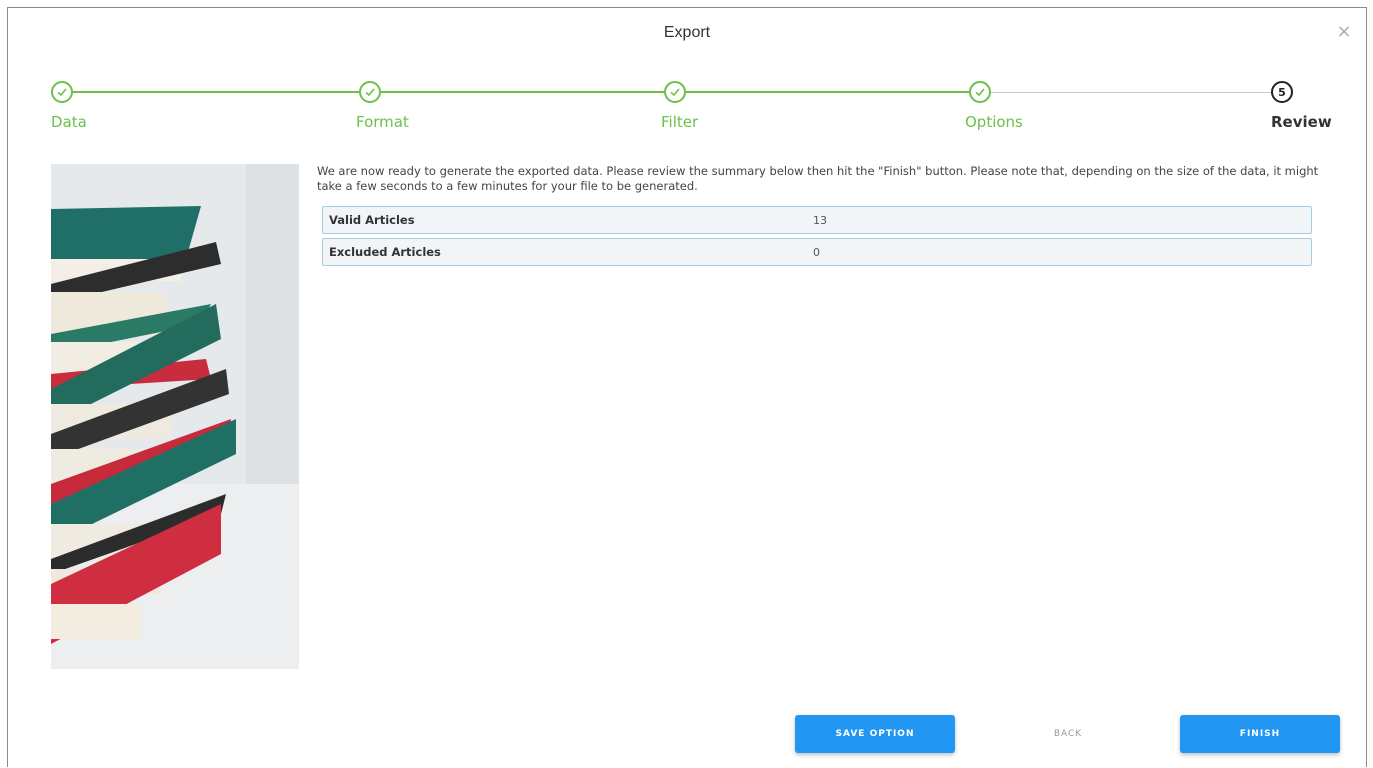  Describe the element at coordinates (994, 122) in the screenshot. I see `step-label-options: Options` at that location.